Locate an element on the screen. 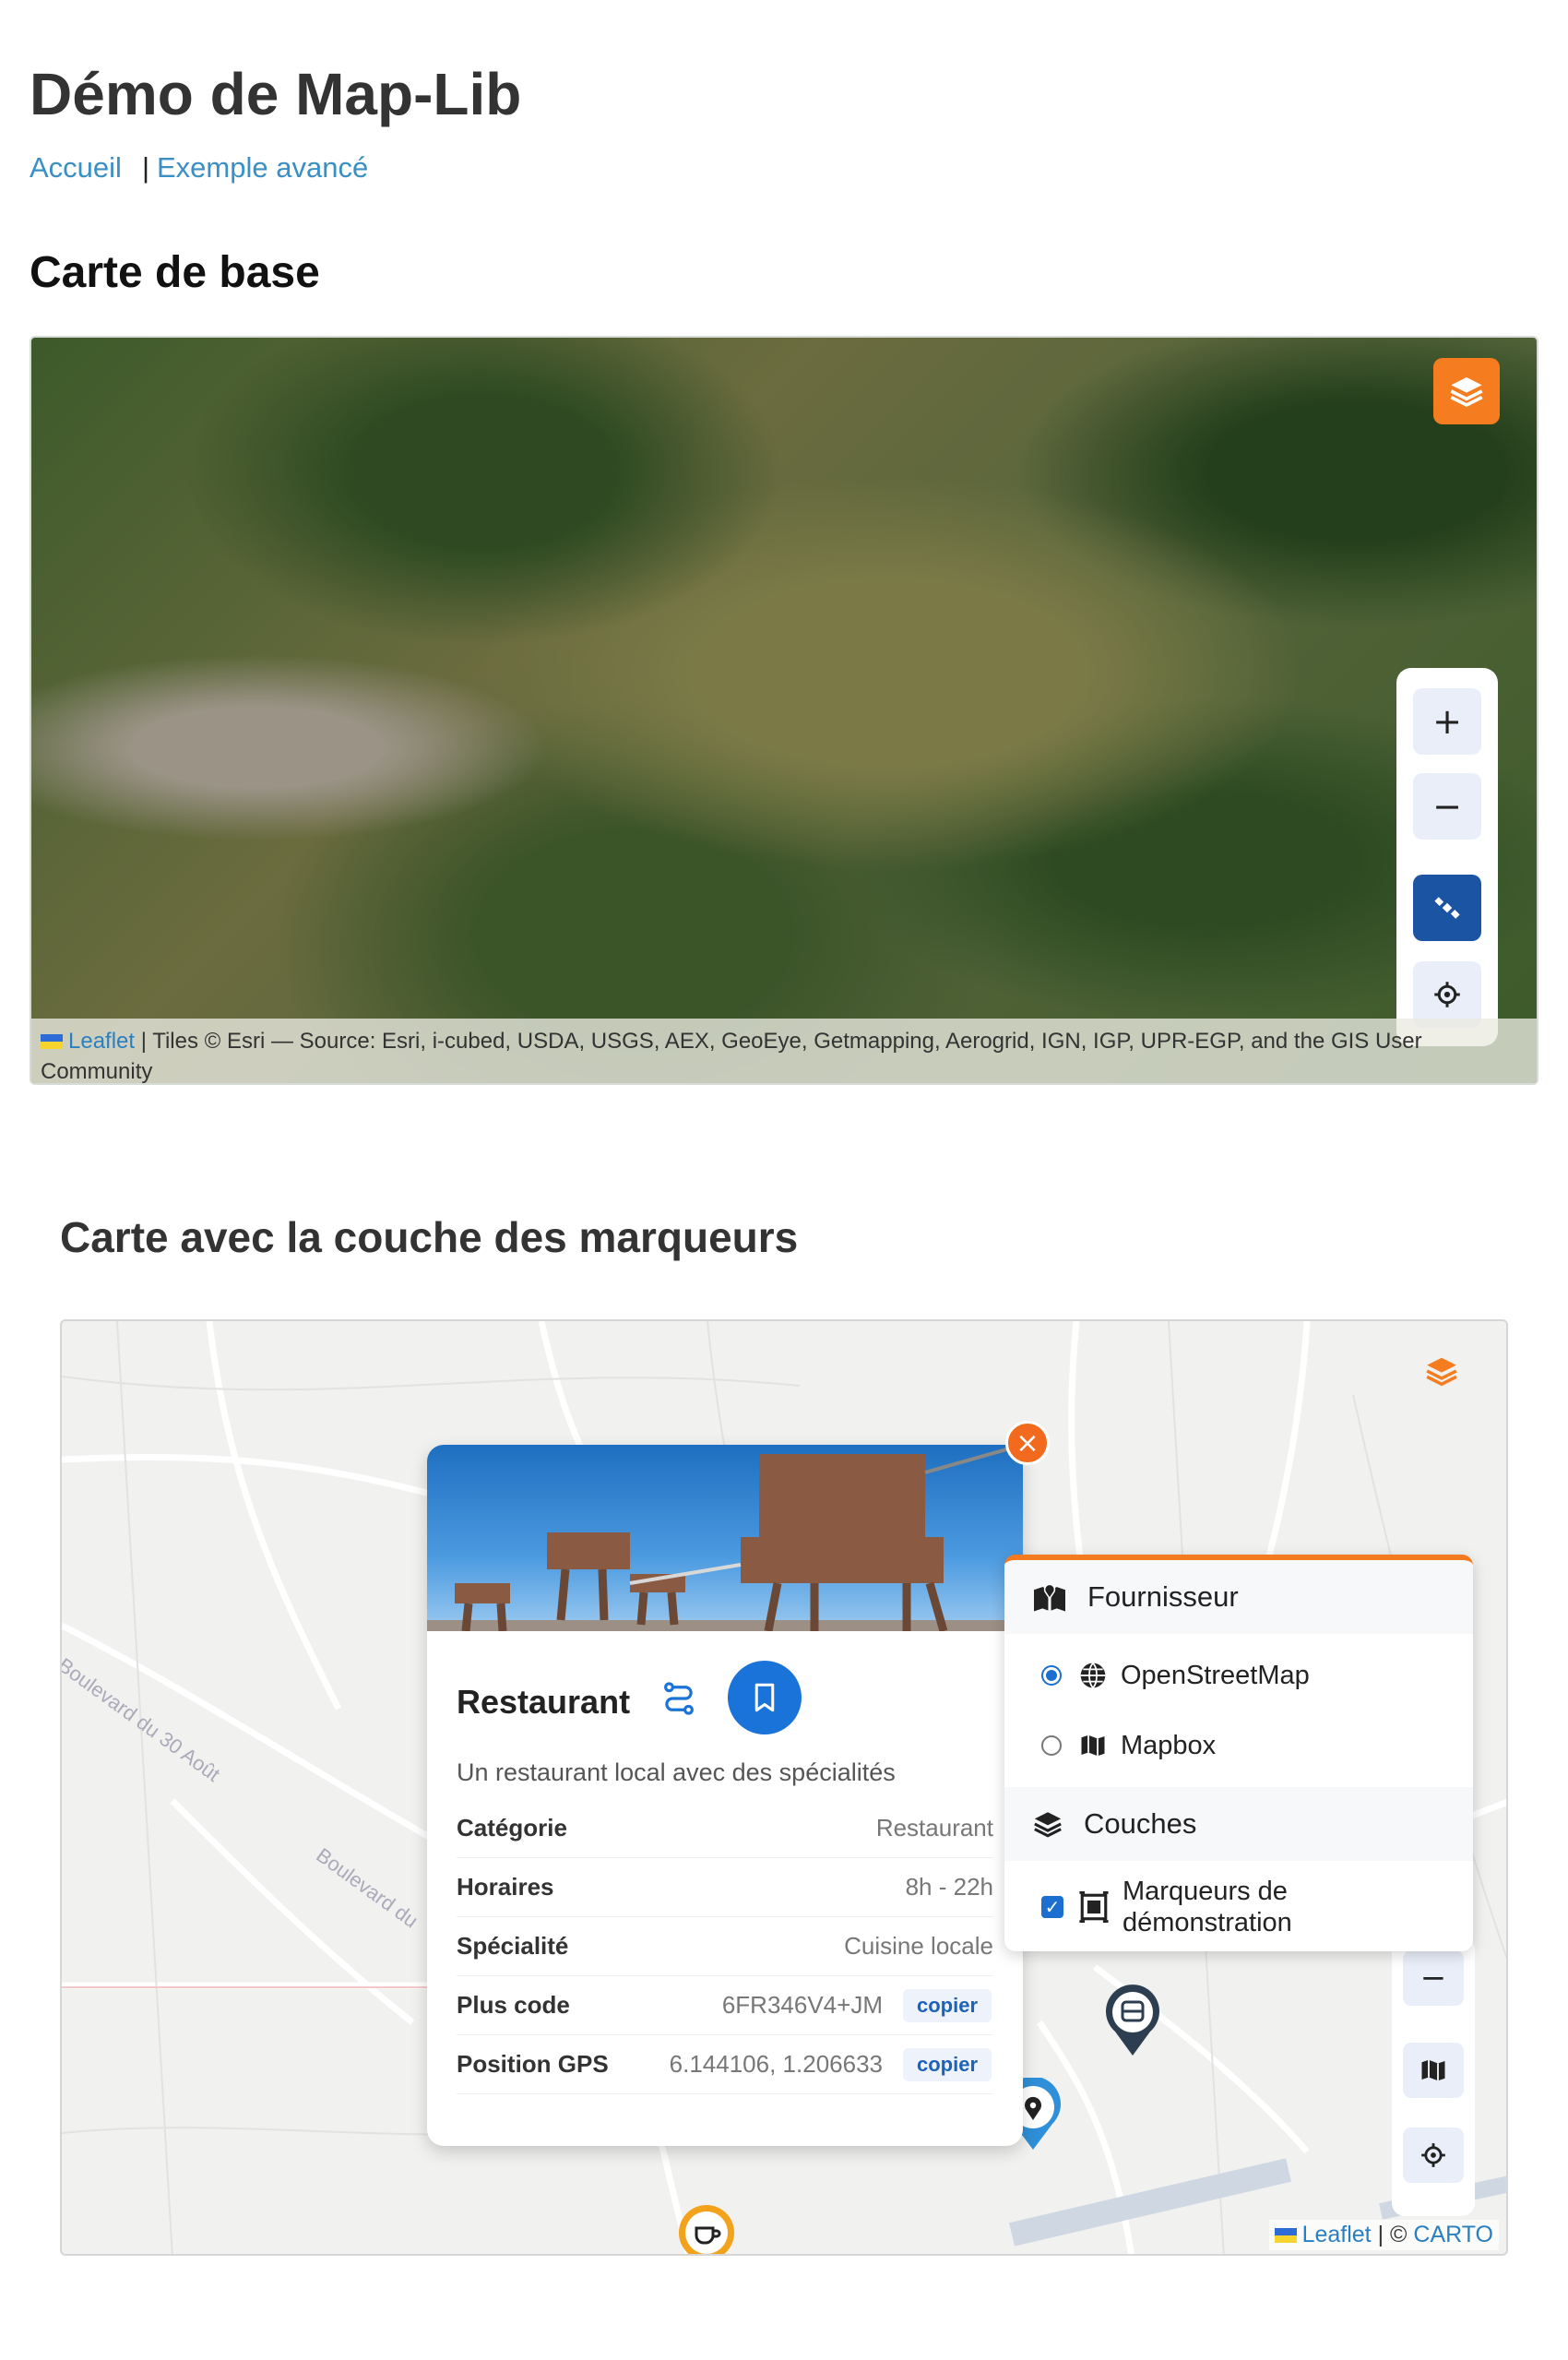  provider-option-mapbox: Mapbox is located at coordinates (1238, 1745).